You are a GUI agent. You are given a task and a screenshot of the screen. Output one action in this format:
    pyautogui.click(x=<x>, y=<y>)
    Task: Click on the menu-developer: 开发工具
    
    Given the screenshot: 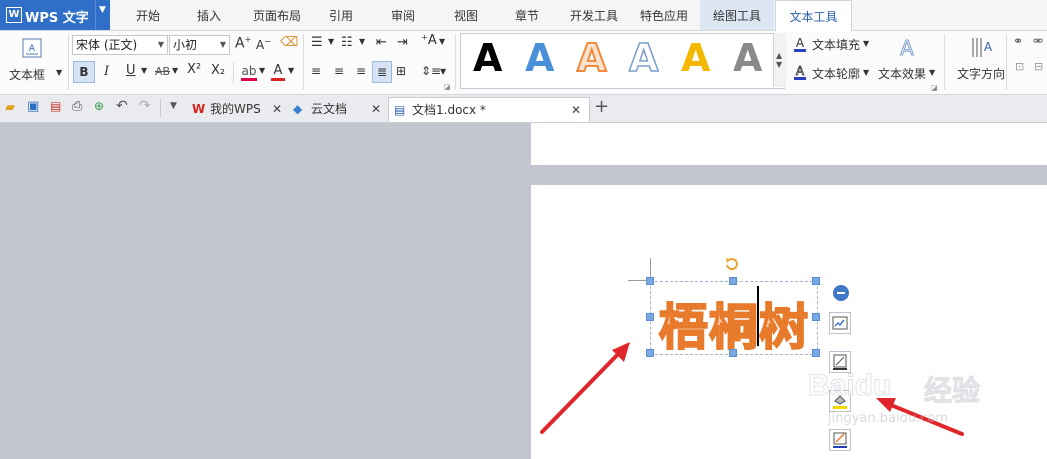 What is the action you would take?
    pyautogui.click(x=594, y=15)
    